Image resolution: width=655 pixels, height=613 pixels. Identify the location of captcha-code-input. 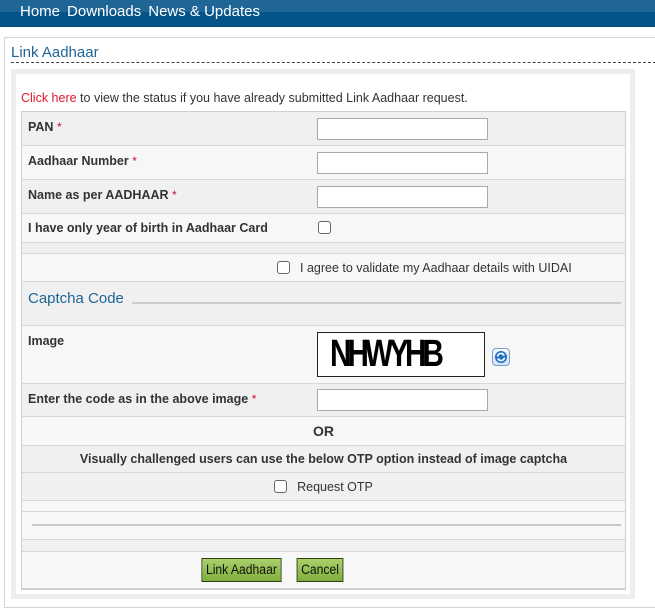
(402, 400).